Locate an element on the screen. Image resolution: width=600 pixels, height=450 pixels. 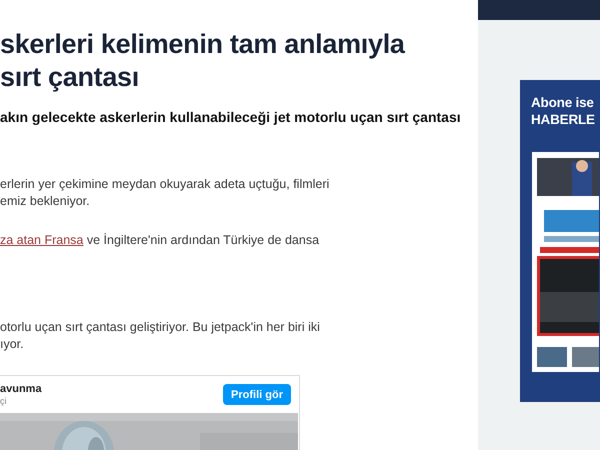
paragraph-line: za atan Fransa ve İngiltere'nin ardından Türkiye de dansa is located at coordinates (160, 240).